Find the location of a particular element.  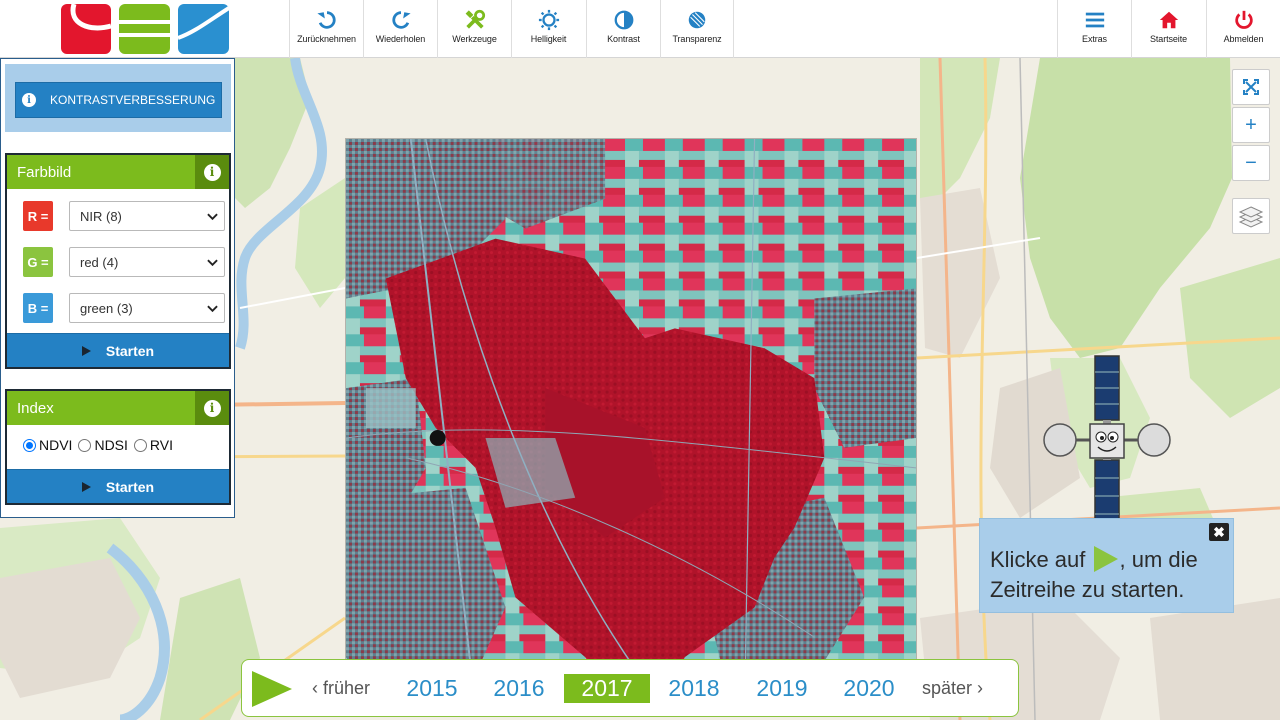

panel-title: Index is located at coordinates (35, 408).